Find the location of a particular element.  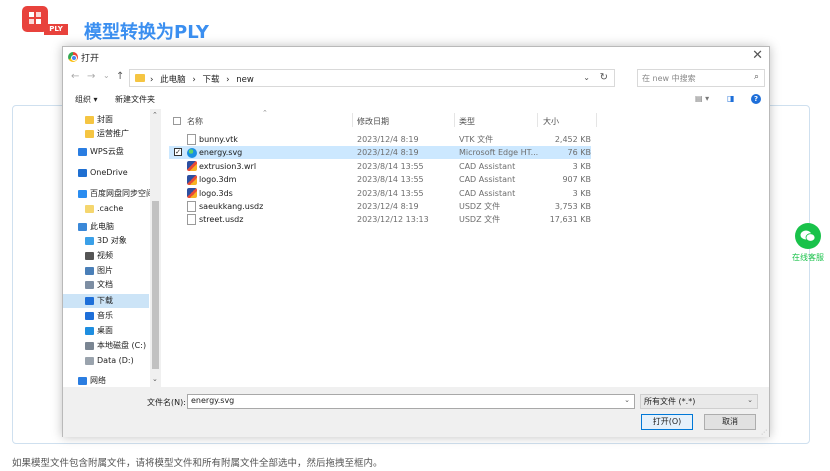

back-button: ← is located at coordinates (75, 76).